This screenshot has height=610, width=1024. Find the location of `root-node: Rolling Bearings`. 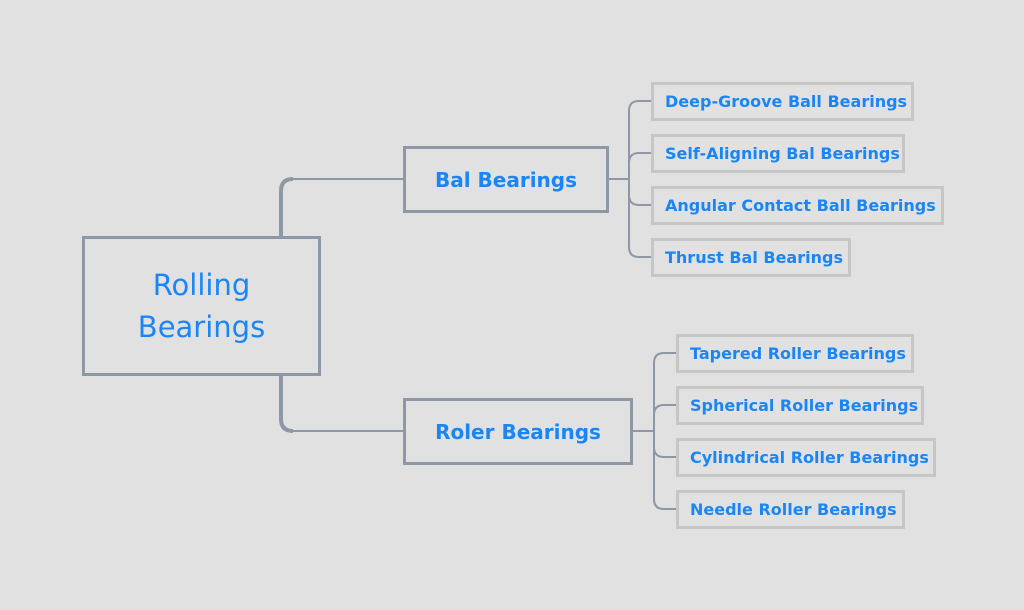

root-node: Rolling Bearings is located at coordinates (201, 306).